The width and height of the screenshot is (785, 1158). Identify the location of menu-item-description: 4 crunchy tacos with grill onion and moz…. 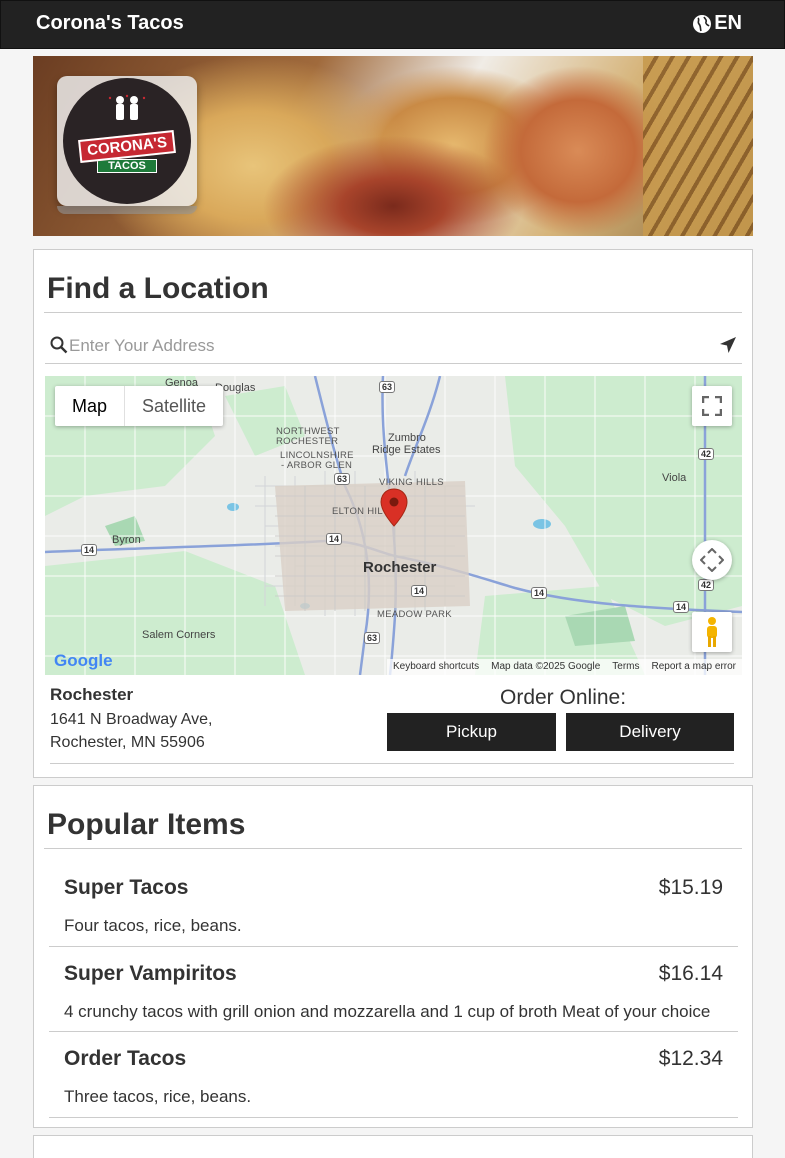
(387, 1011).